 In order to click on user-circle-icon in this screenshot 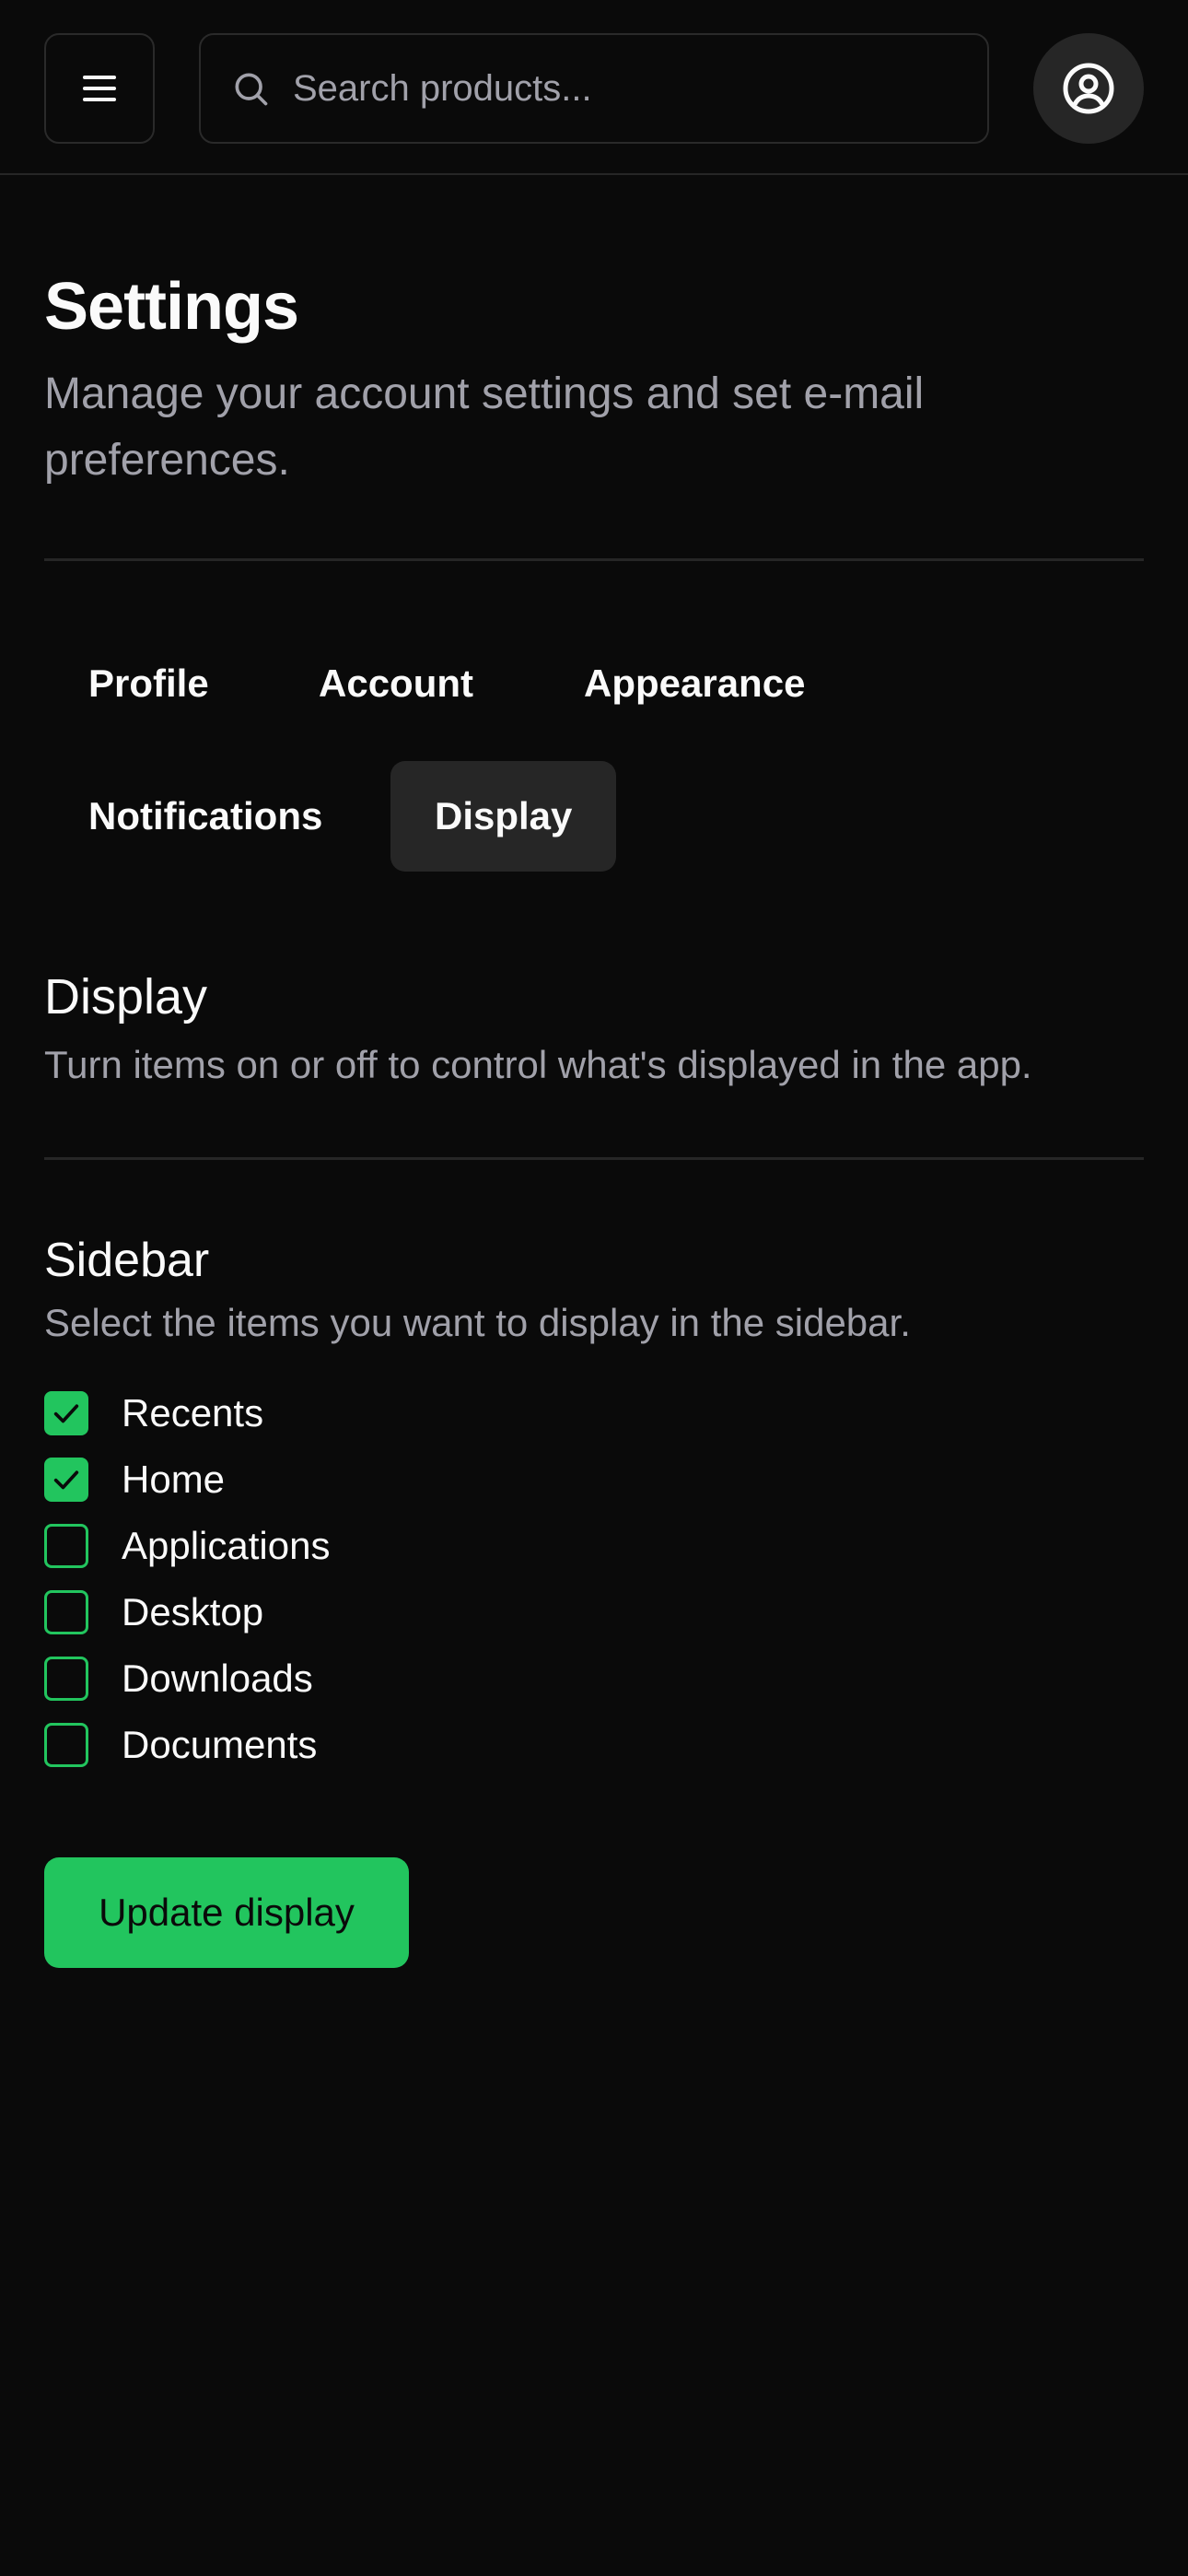, I will do `click(1088, 88)`.